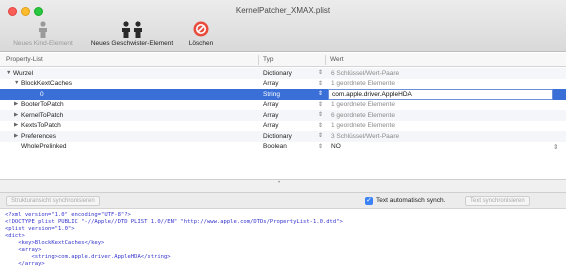 Image resolution: width=566 pixels, height=269 pixels. What do you see at coordinates (271, 94) in the screenshot?
I see `row-type: String` at bounding box center [271, 94].